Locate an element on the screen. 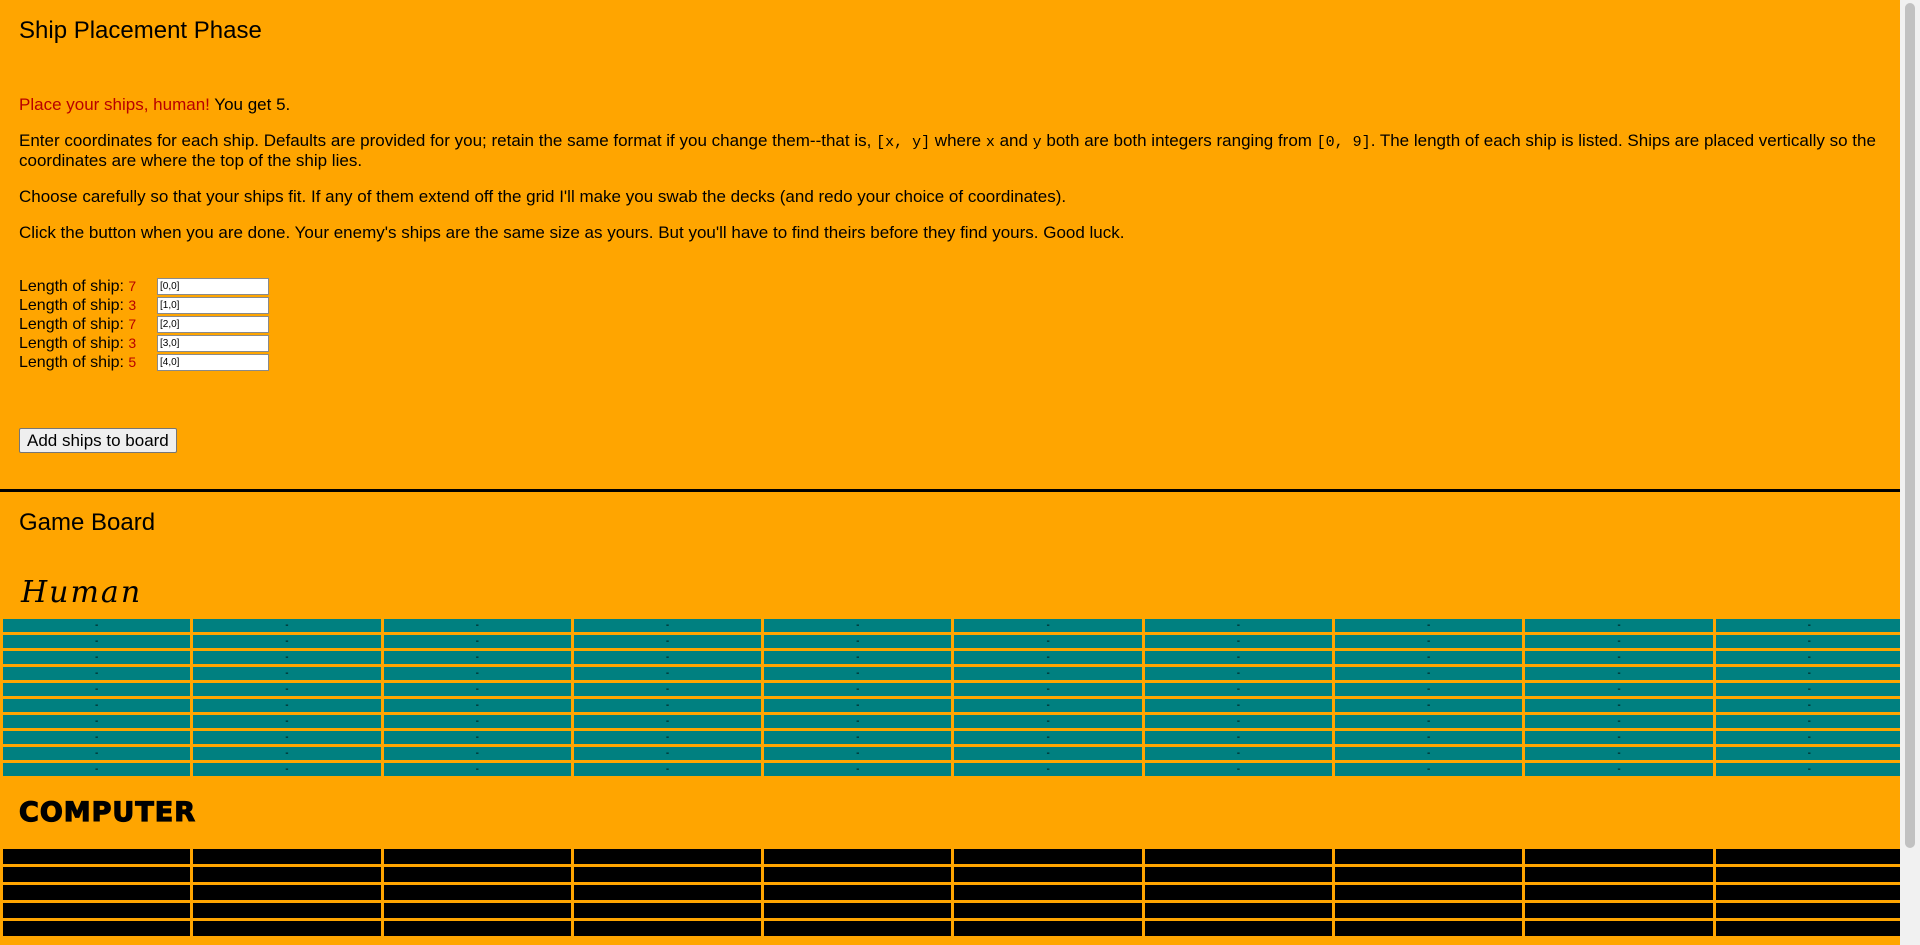 This screenshot has height=945, width=1920. page-scrollbar is located at coordinates (1910, 472).